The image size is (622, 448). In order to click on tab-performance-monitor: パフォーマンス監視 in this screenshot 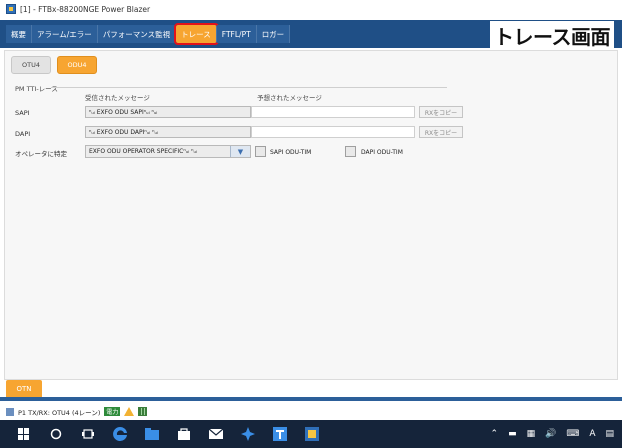, I will do `click(137, 34)`.